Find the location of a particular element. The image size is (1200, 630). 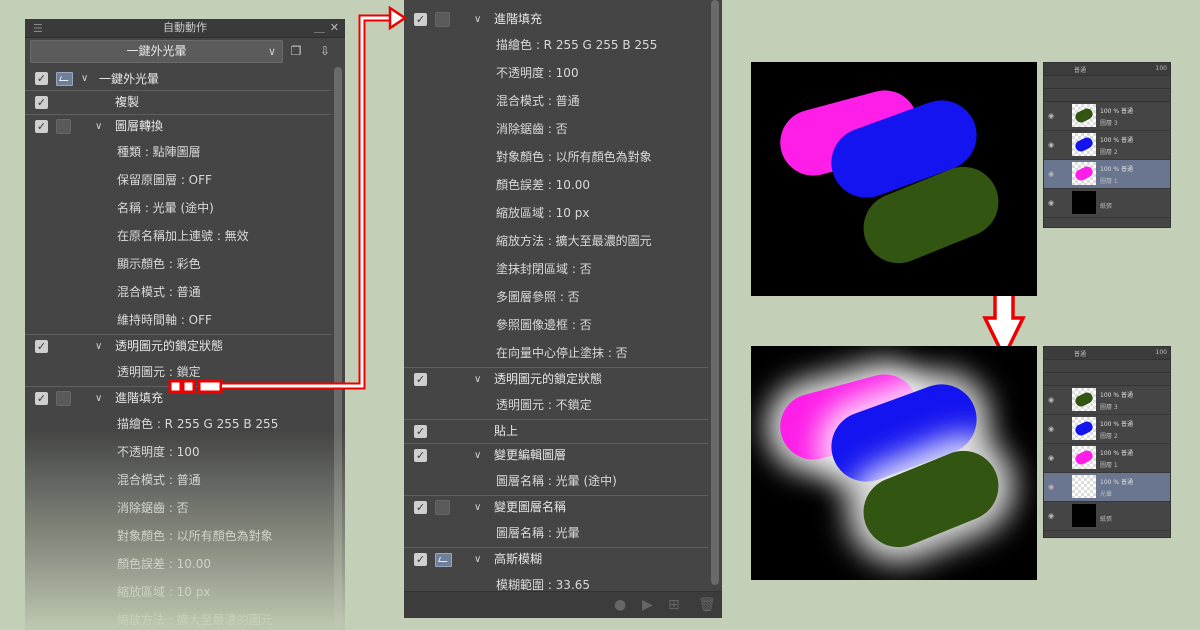

list-item: 塗抹封閉區域 : 否 is located at coordinates (556, 269).